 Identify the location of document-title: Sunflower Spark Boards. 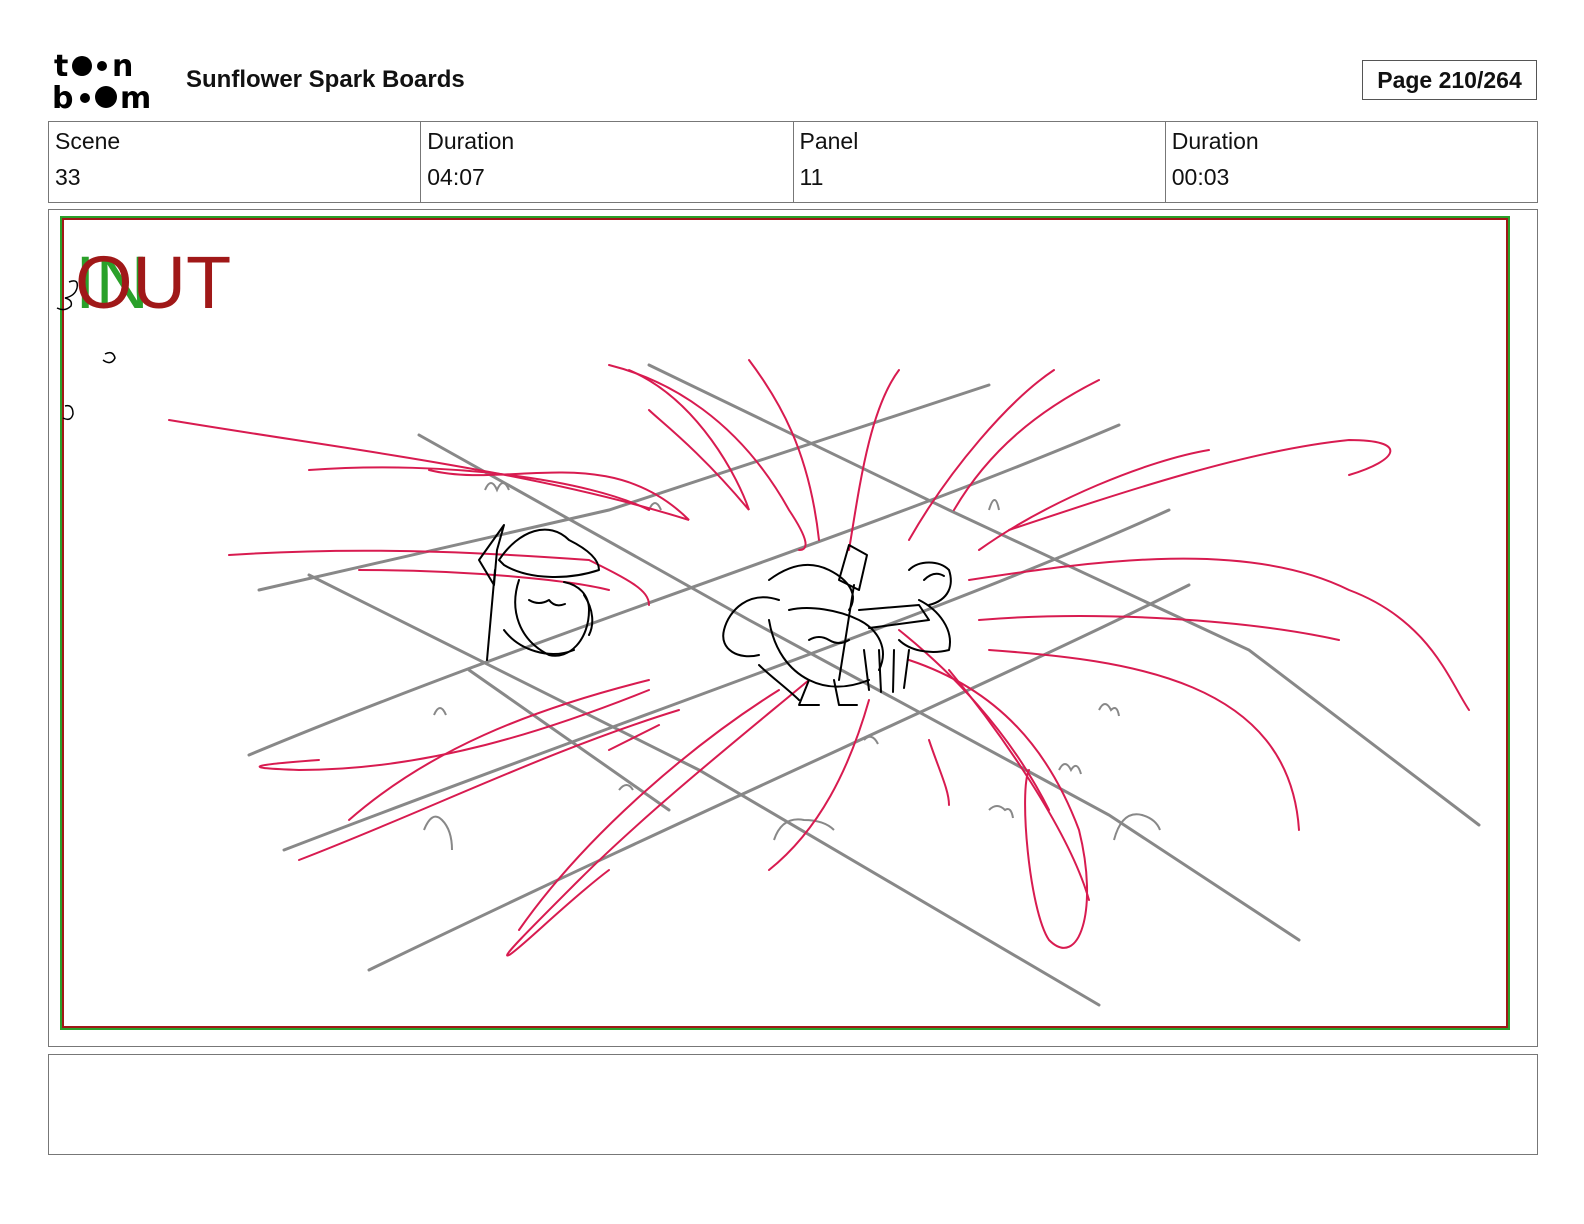
(325, 79).